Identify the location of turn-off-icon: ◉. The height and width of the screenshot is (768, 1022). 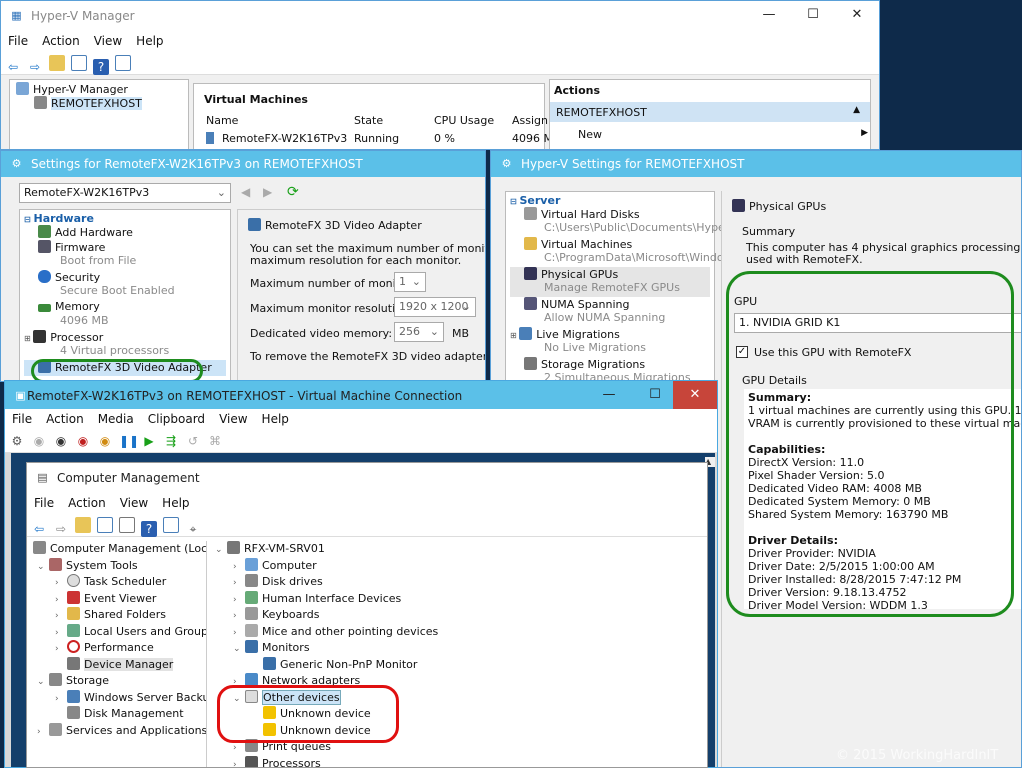
(61, 441).